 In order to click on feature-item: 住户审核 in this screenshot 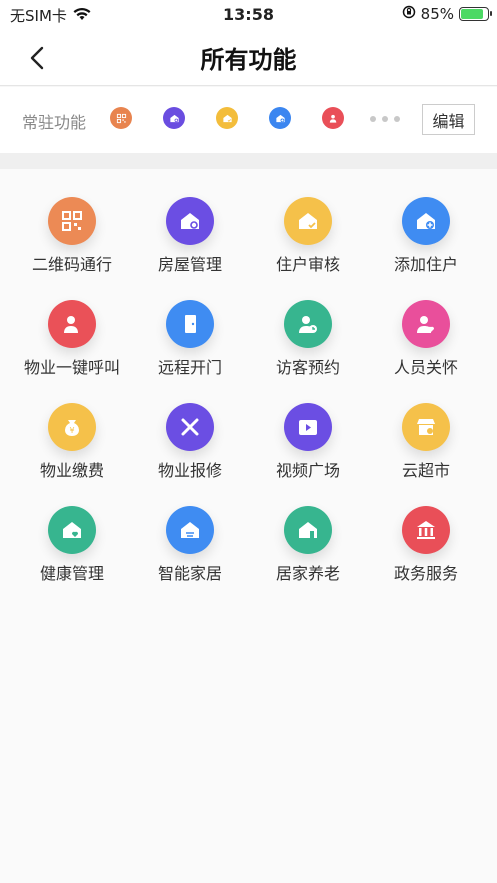, I will do `click(308, 221)`.